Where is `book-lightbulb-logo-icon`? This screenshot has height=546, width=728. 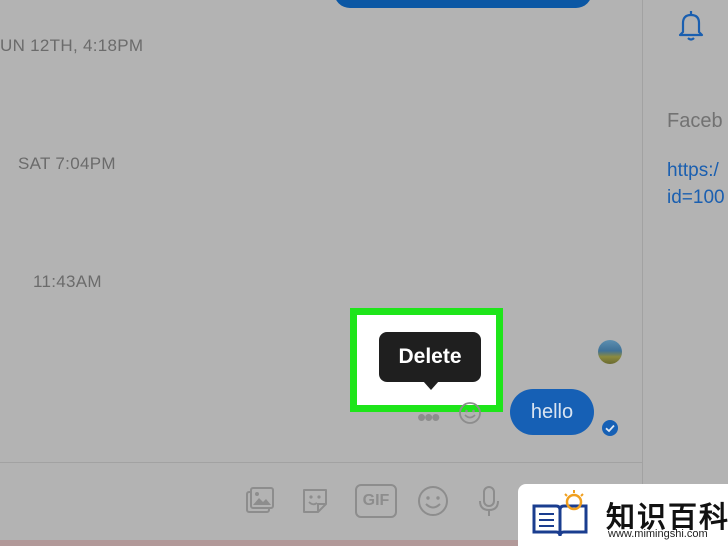
book-lightbulb-logo-icon is located at coordinates (560, 513).